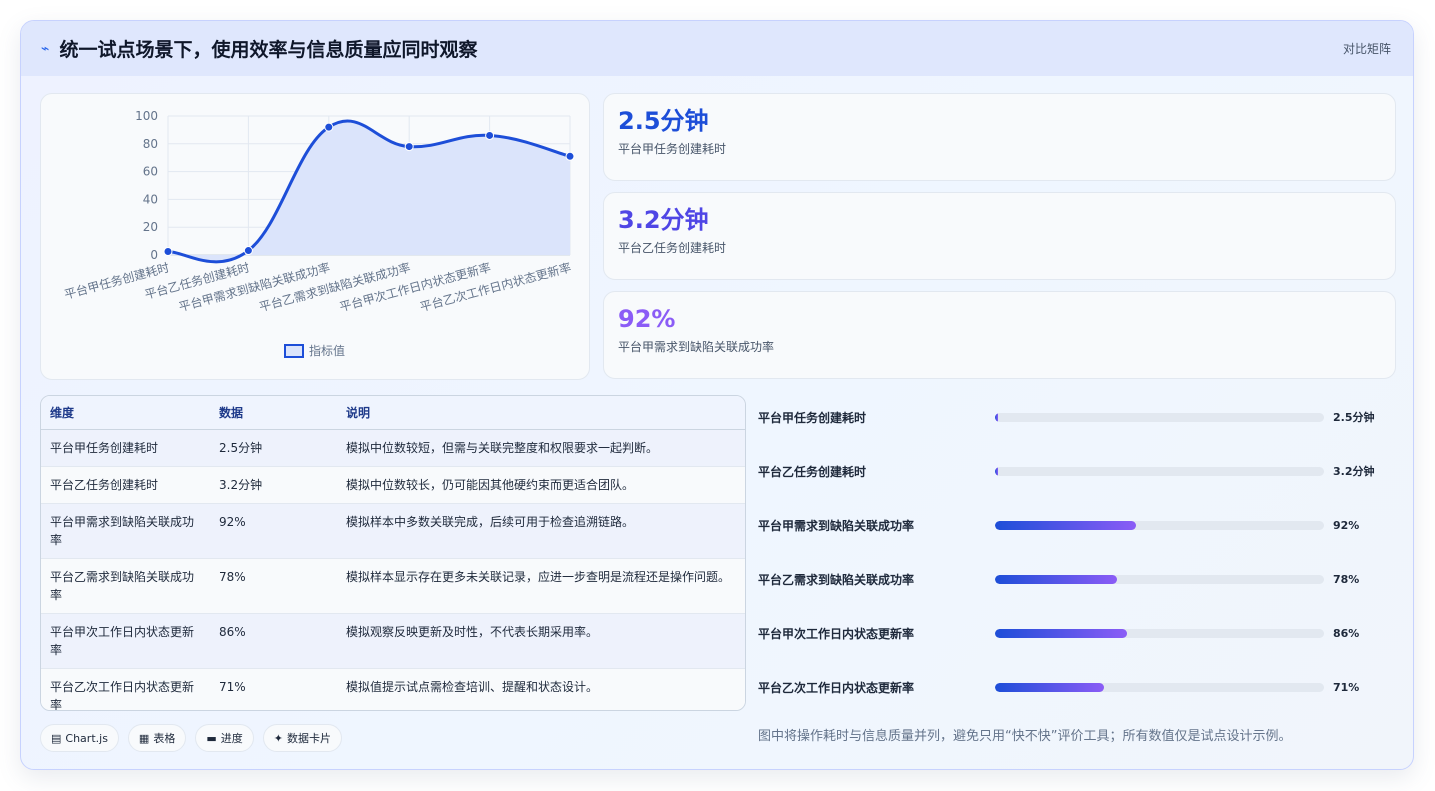  I want to click on progress-value: 2.5分钟, so click(1354, 417).